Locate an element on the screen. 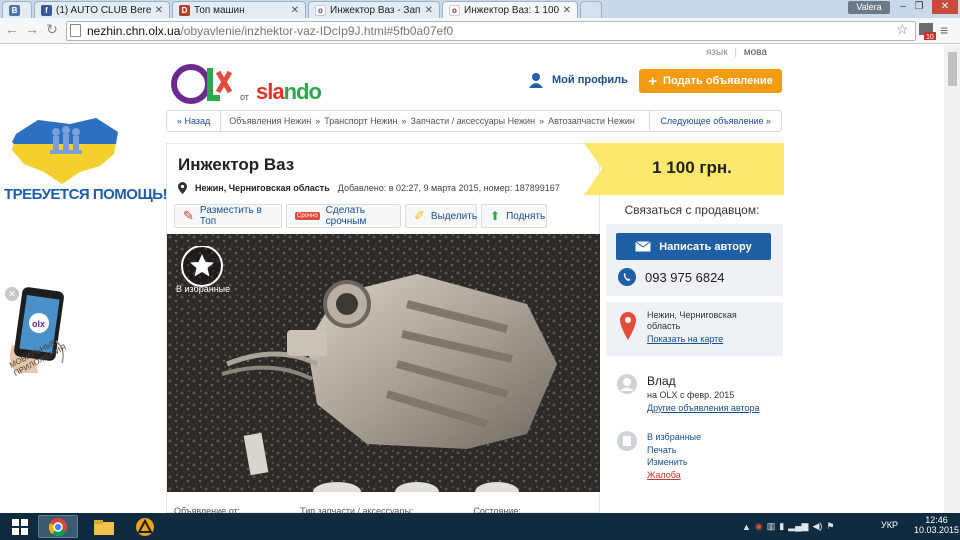 The image size is (960, 540). show-on-map-link: Показать на карте is located at coordinates (685, 339).